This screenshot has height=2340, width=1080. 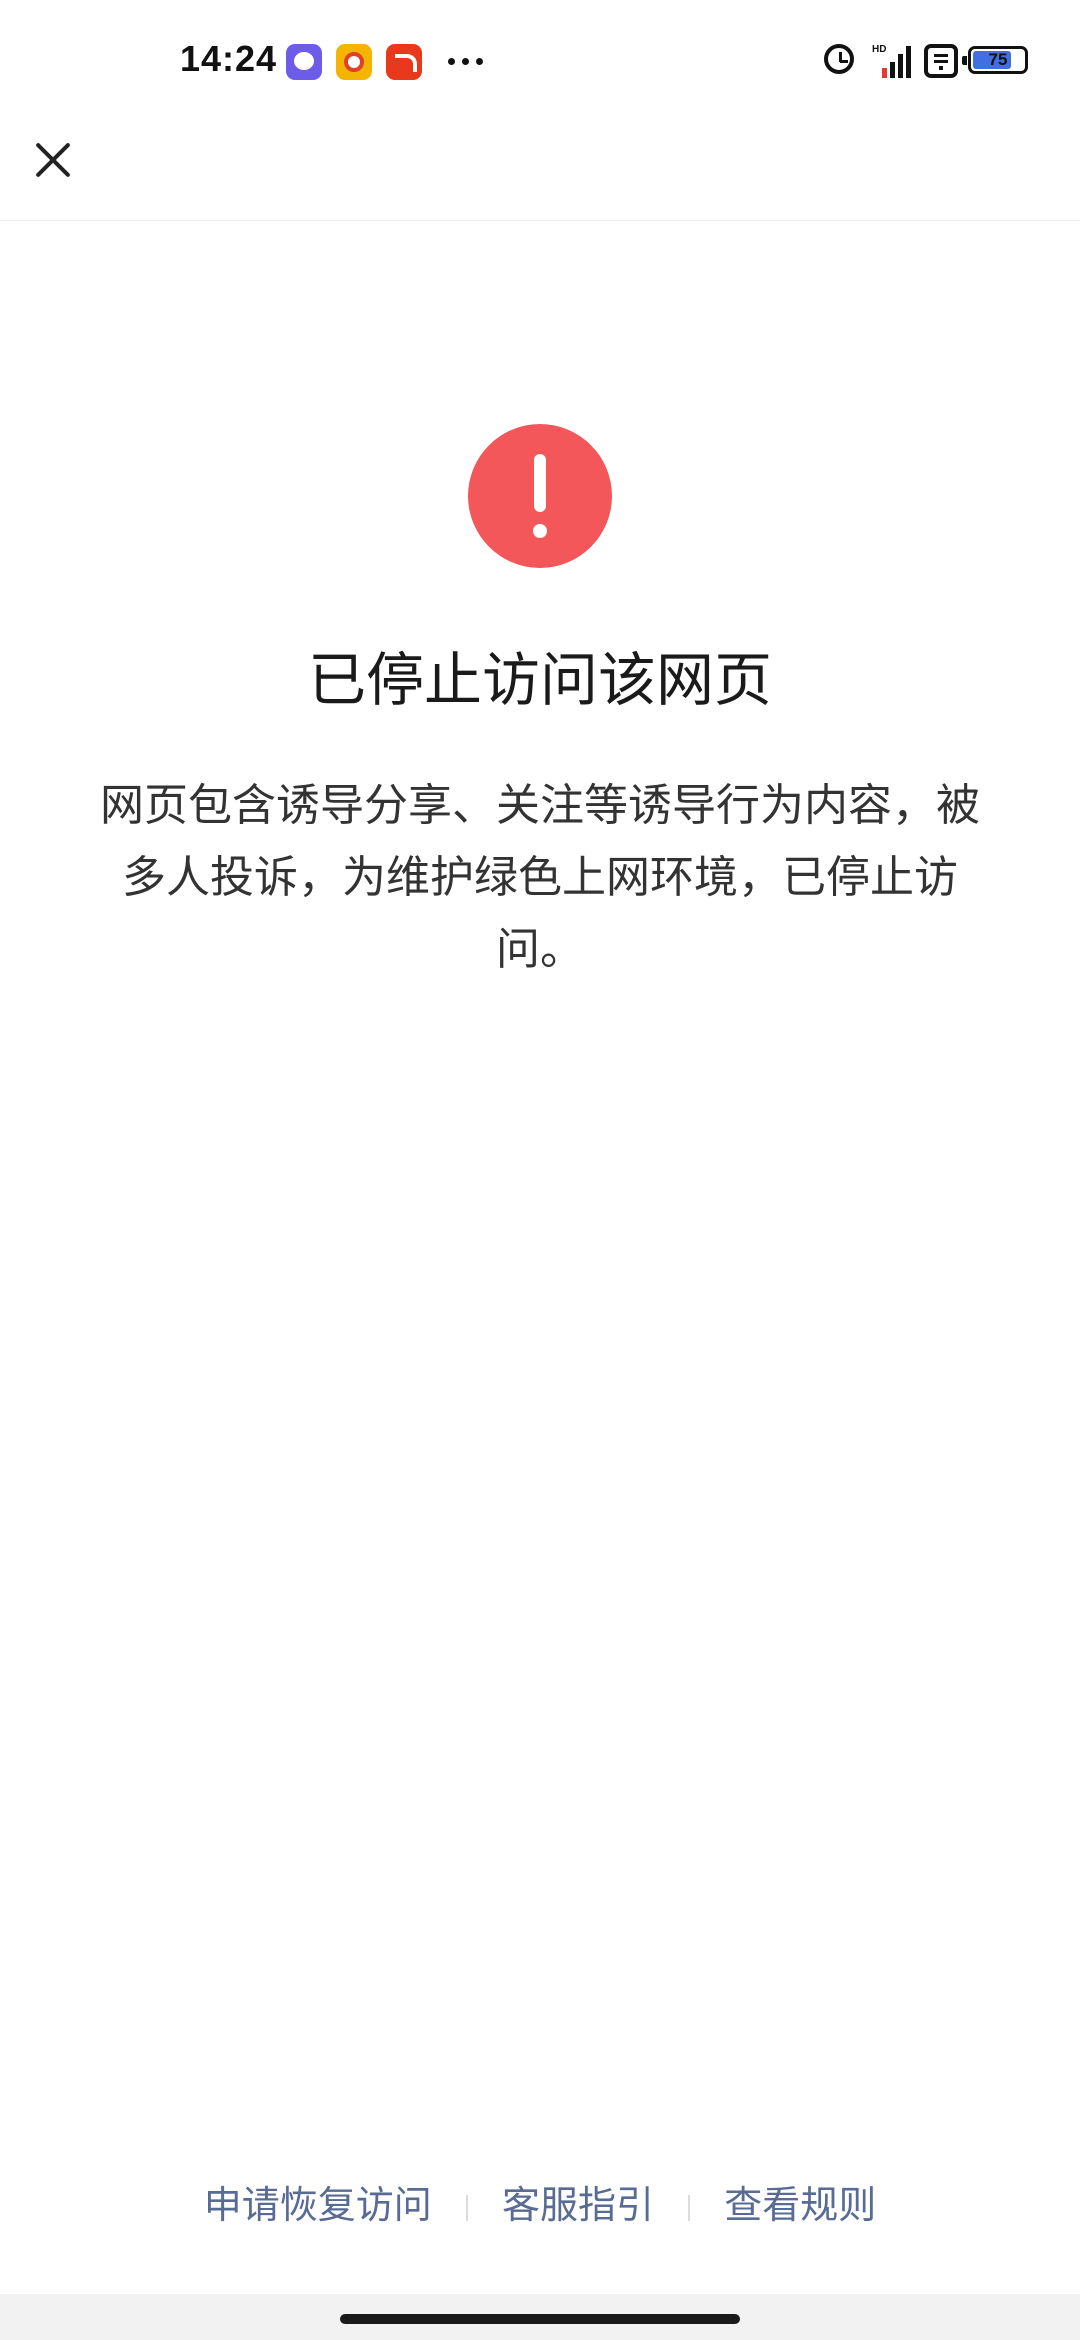 What do you see at coordinates (404, 62) in the screenshot?
I see `shopping-app-icon` at bounding box center [404, 62].